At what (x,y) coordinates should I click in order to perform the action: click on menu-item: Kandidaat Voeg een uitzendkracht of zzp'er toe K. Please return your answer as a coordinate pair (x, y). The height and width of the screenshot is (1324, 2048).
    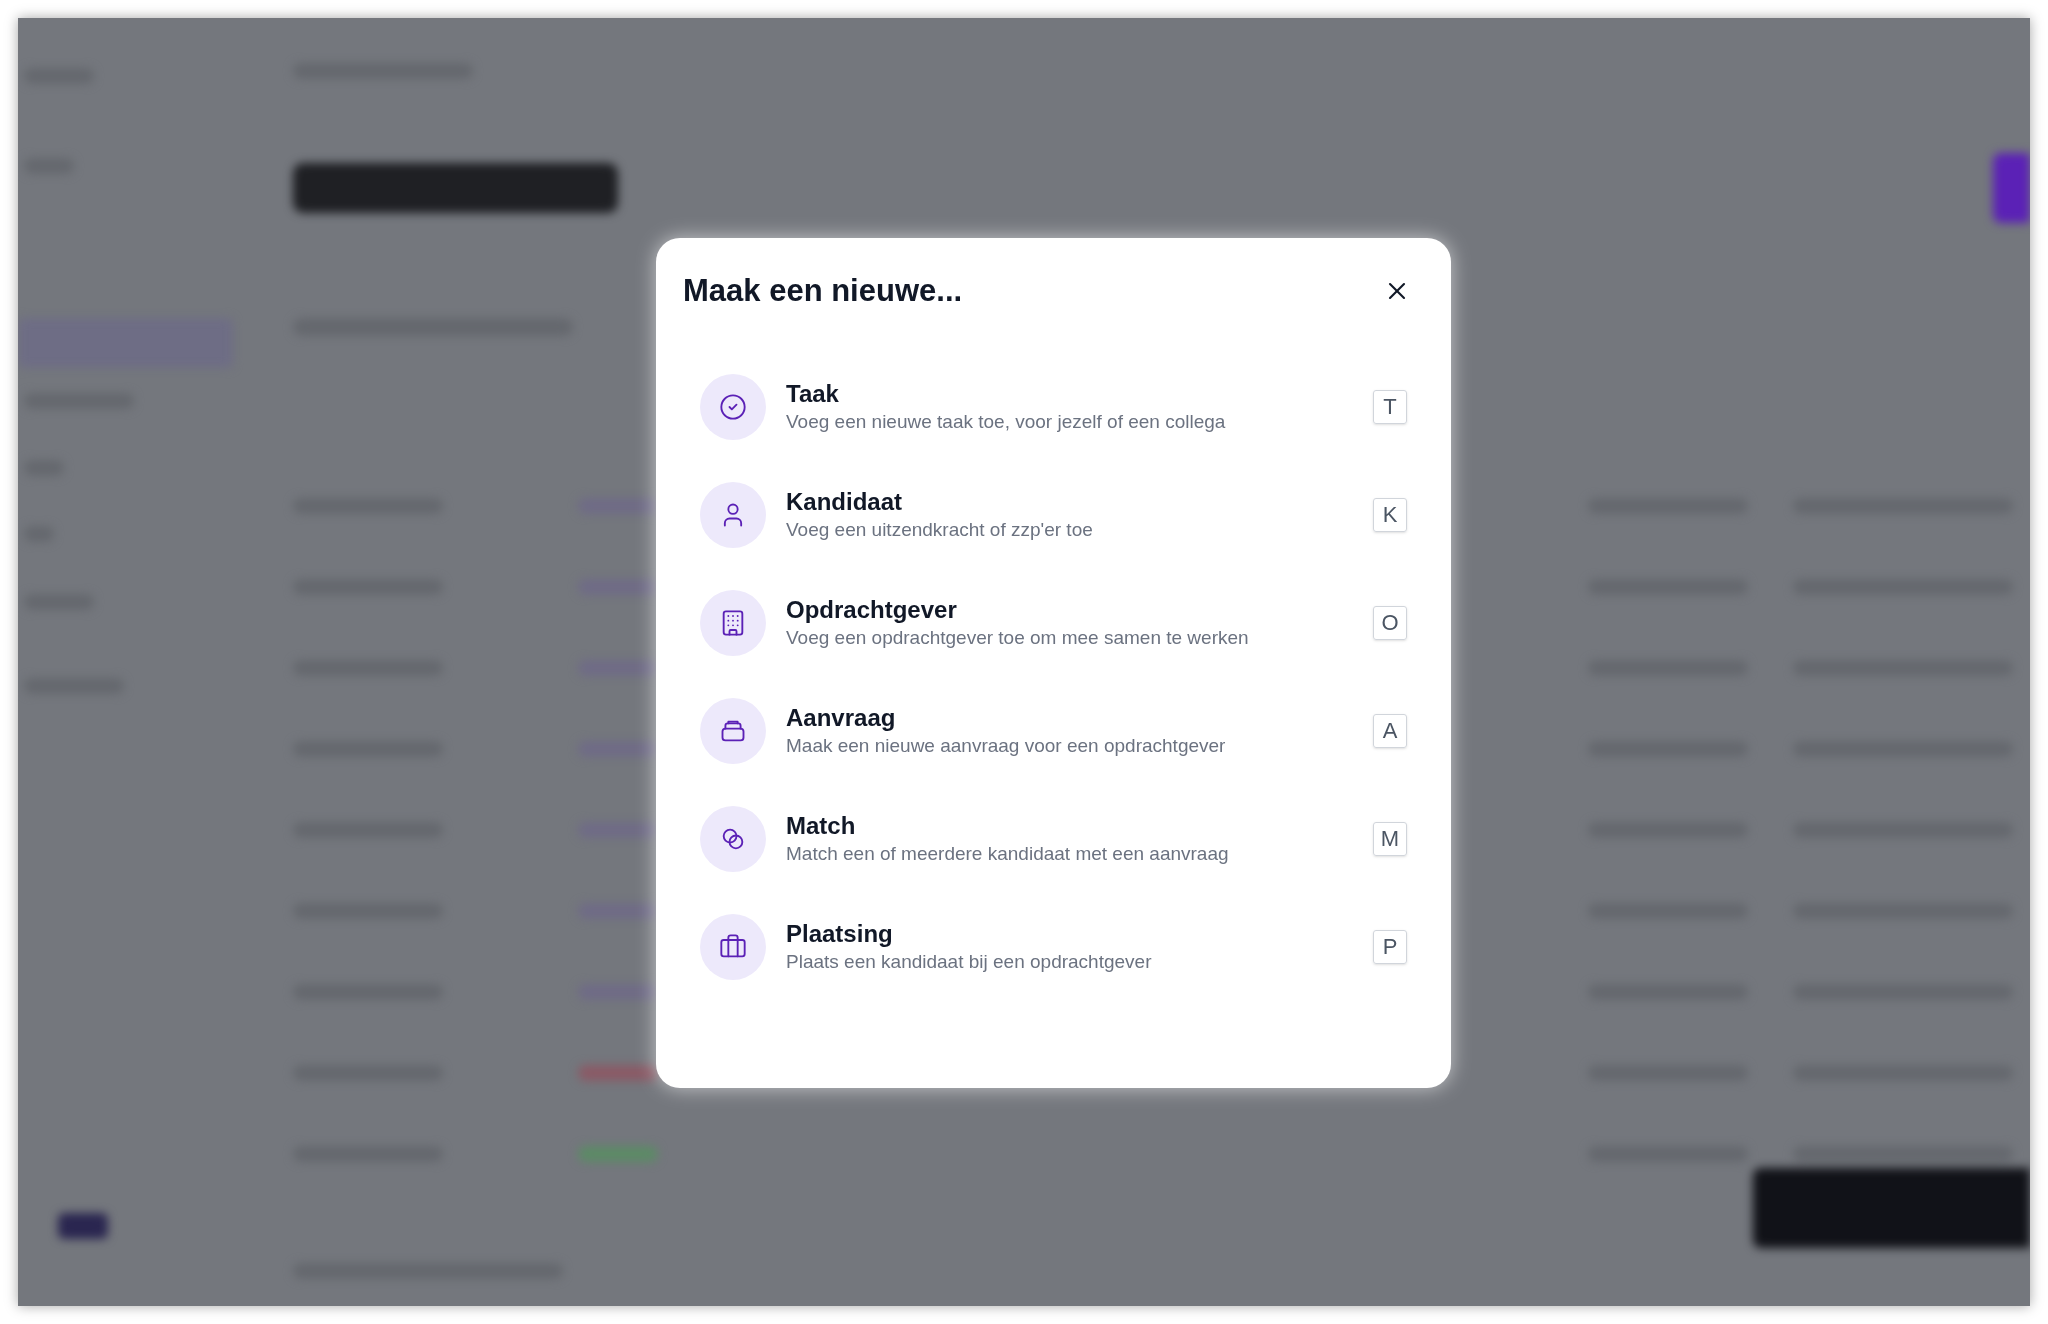
    Looking at the image, I should click on (1053, 514).